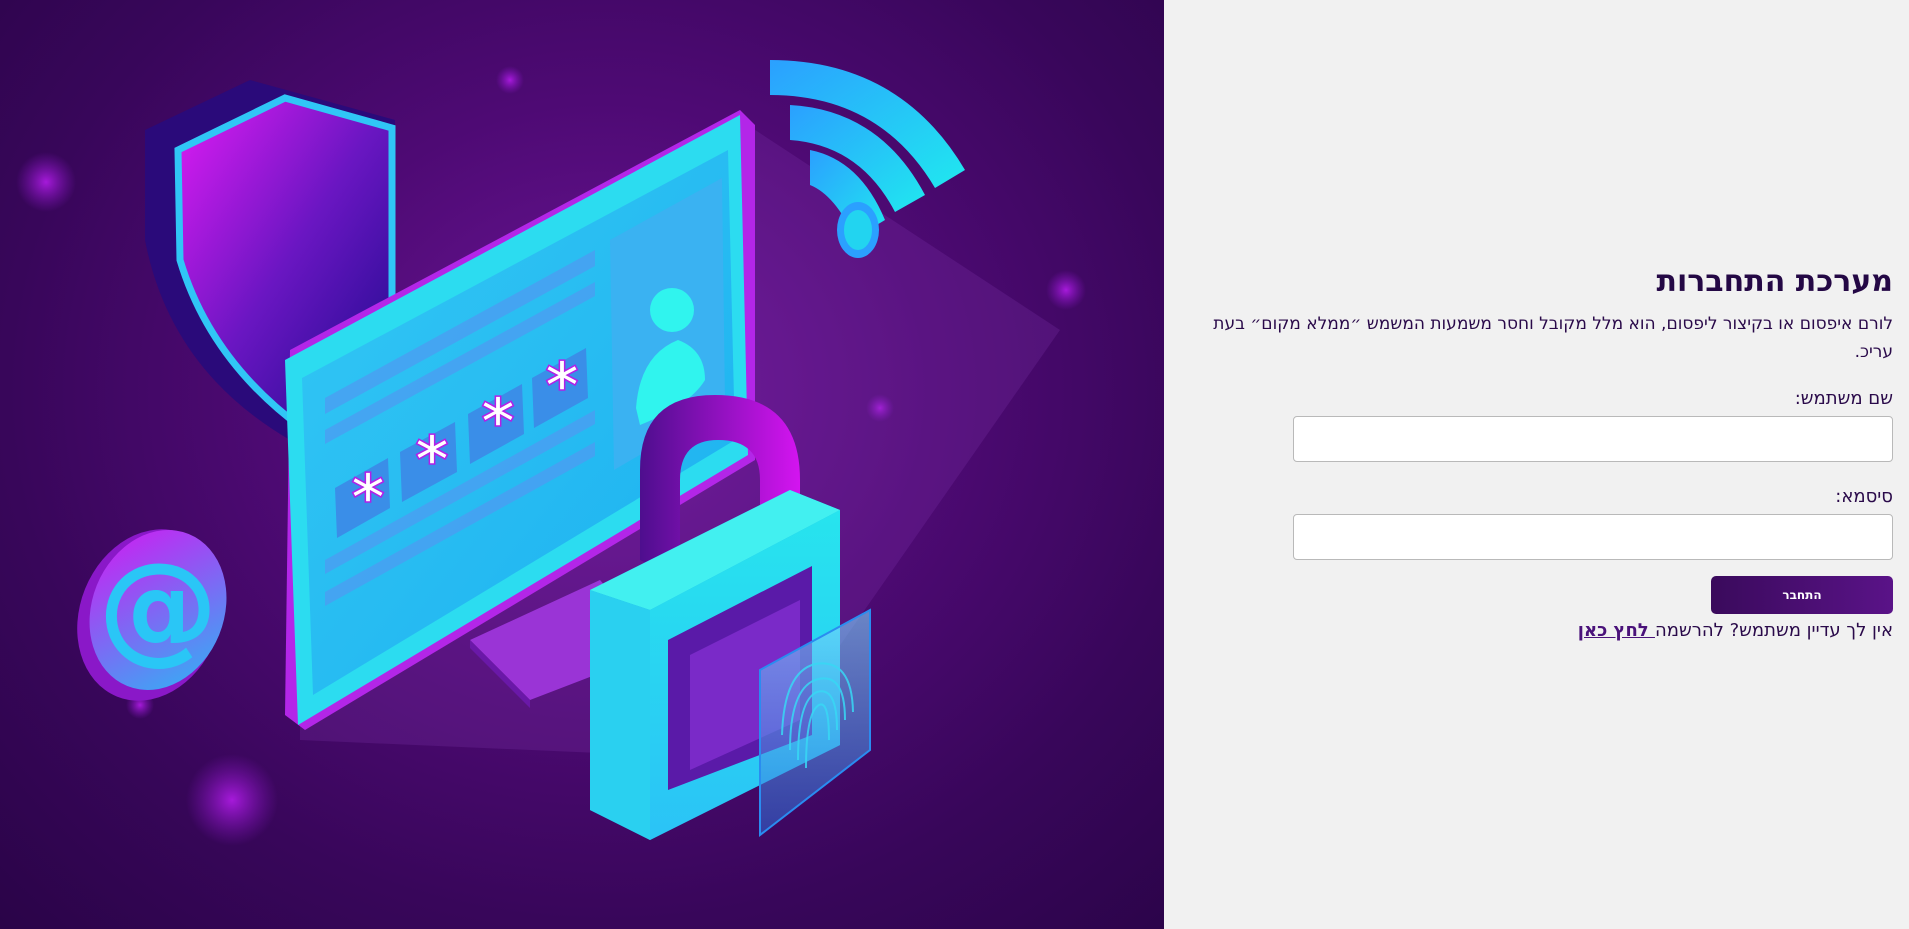  What do you see at coordinates (1593, 537) in the screenshot?
I see `password-input` at bounding box center [1593, 537].